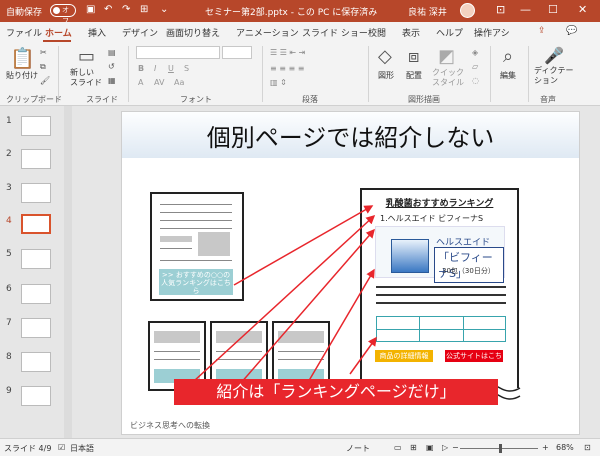  I want to click on zoom-slider-knob, so click(500, 448).